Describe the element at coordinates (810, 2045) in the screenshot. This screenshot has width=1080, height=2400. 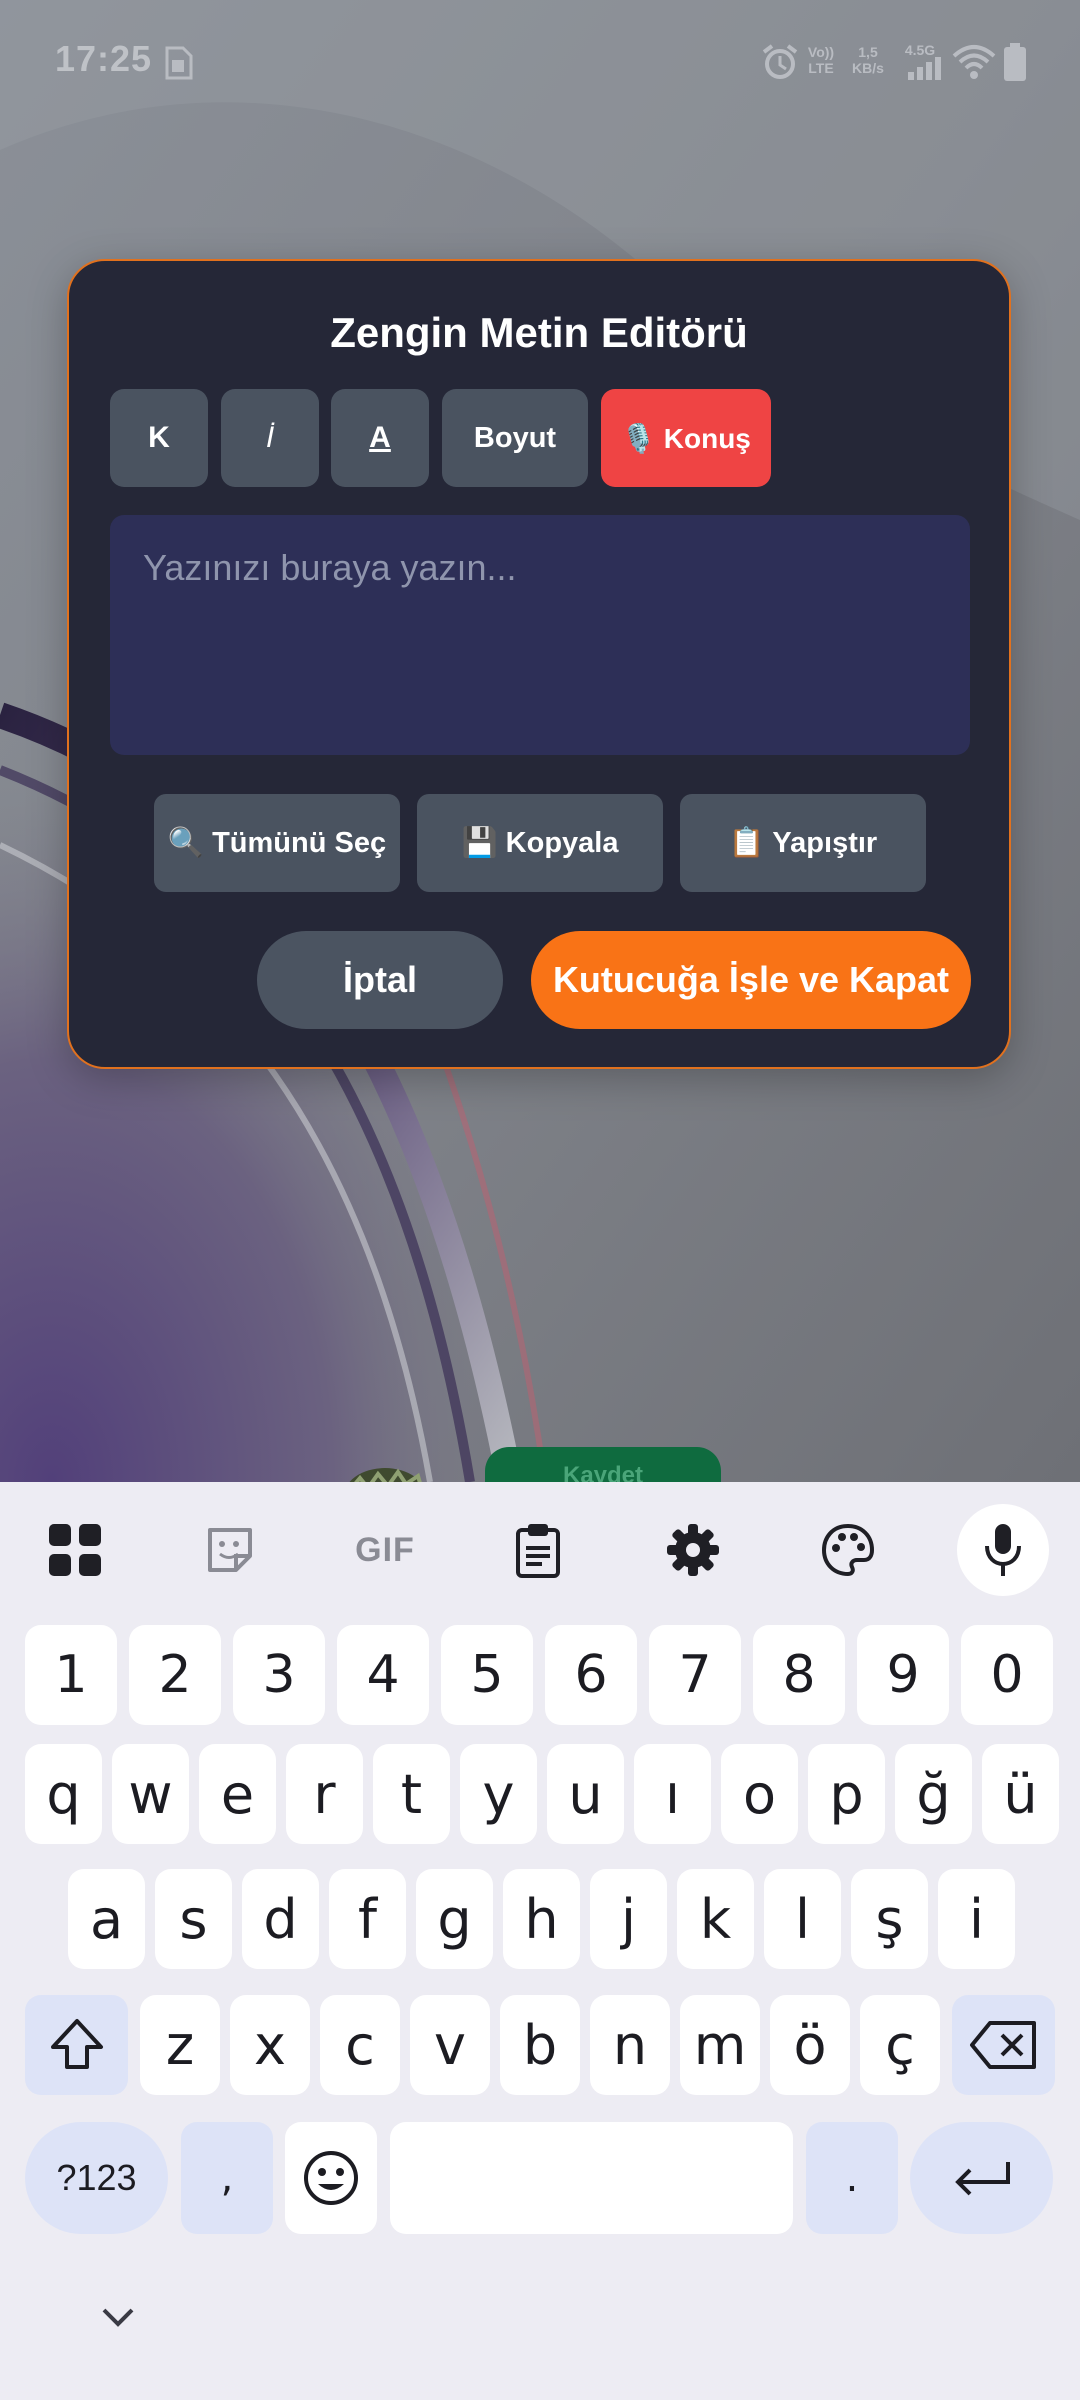
I see `key-o-umlaut: ö` at that location.